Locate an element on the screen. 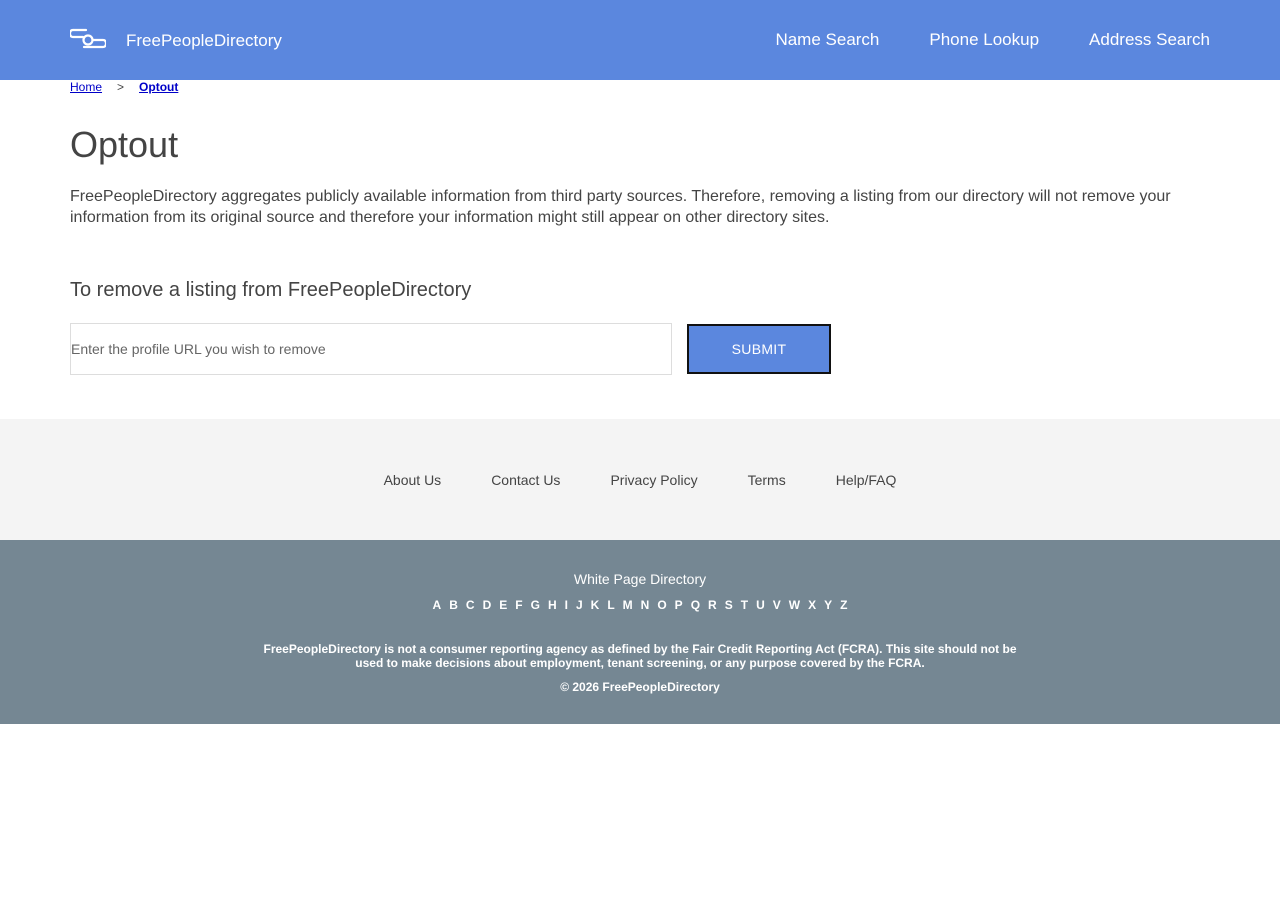 Image resolution: width=1280 pixels, height=900 pixels. alphabet-link-c: C is located at coordinates (470, 605).